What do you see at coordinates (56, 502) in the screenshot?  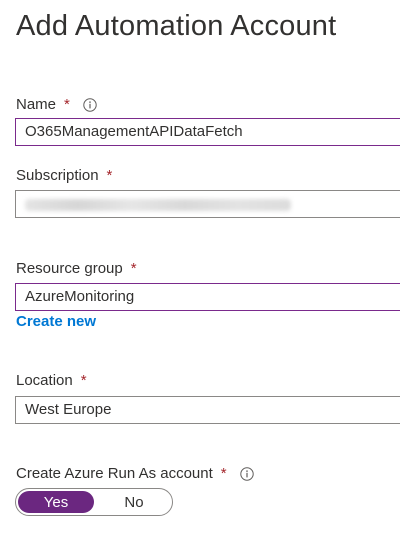 I see `toggle-option-yes: Yes` at bounding box center [56, 502].